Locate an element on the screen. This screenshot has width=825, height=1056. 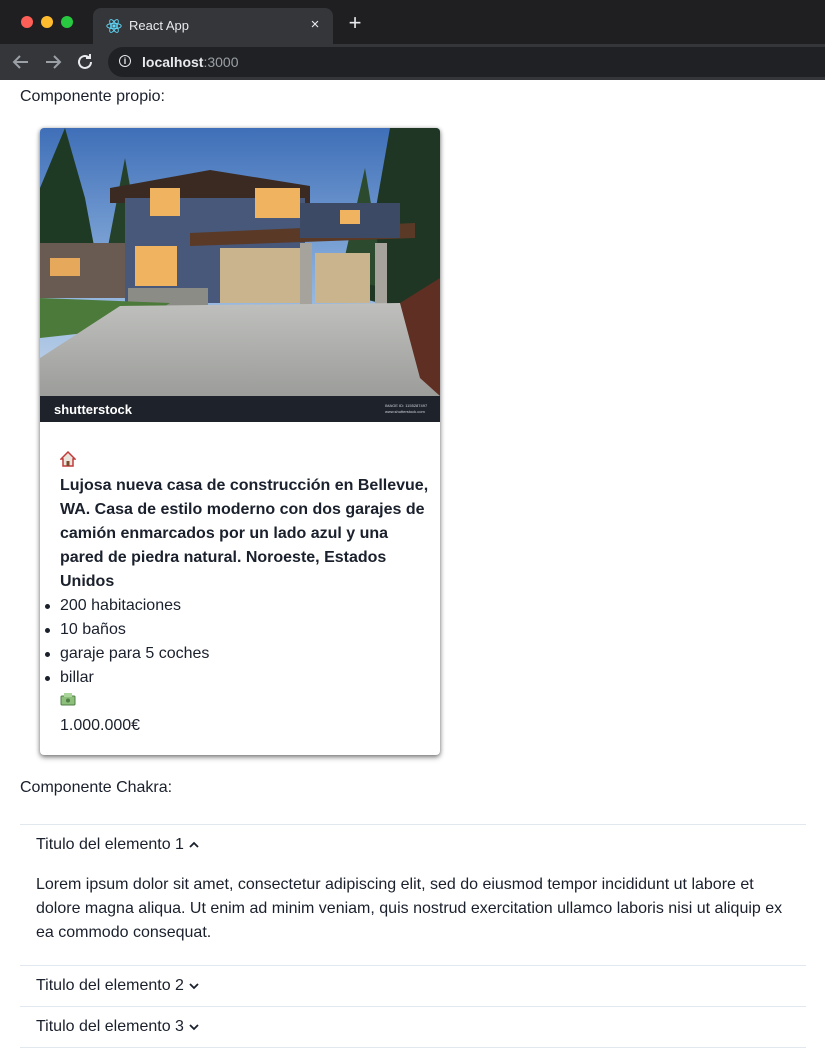
chevron-up-icon is located at coordinates (194, 844).